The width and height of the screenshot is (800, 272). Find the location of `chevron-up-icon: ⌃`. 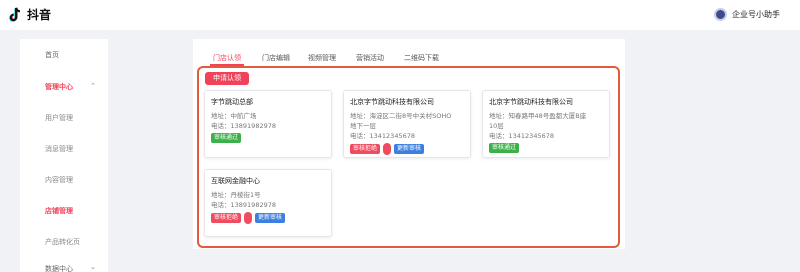

chevron-up-icon: ⌃ is located at coordinates (93, 86).